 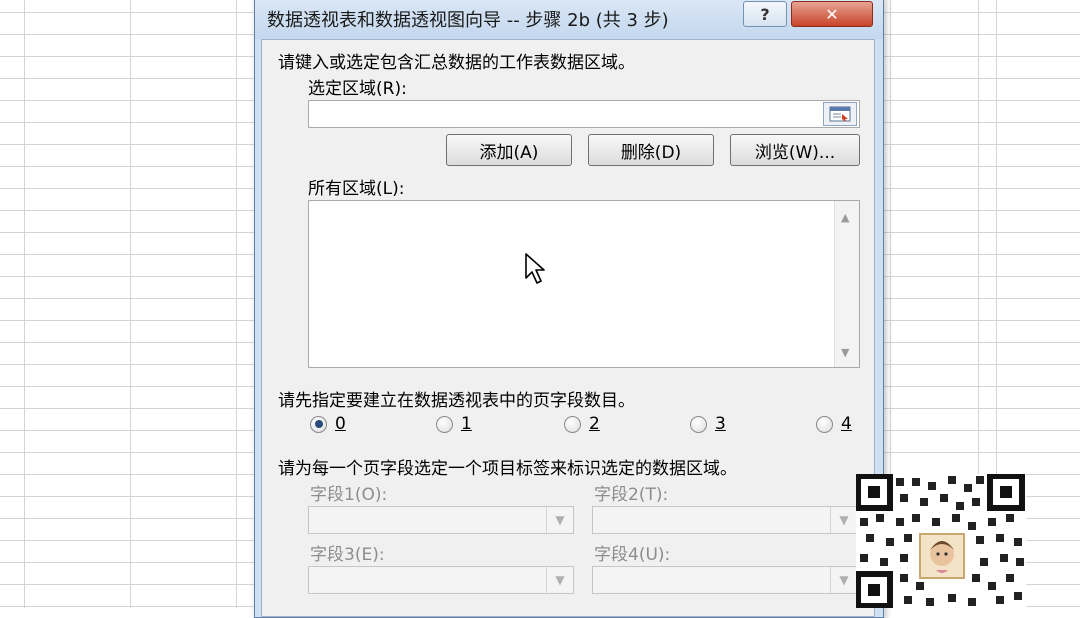 What do you see at coordinates (708, 424) in the screenshot?
I see `page-field-radio-3: 3` at bounding box center [708, 424].